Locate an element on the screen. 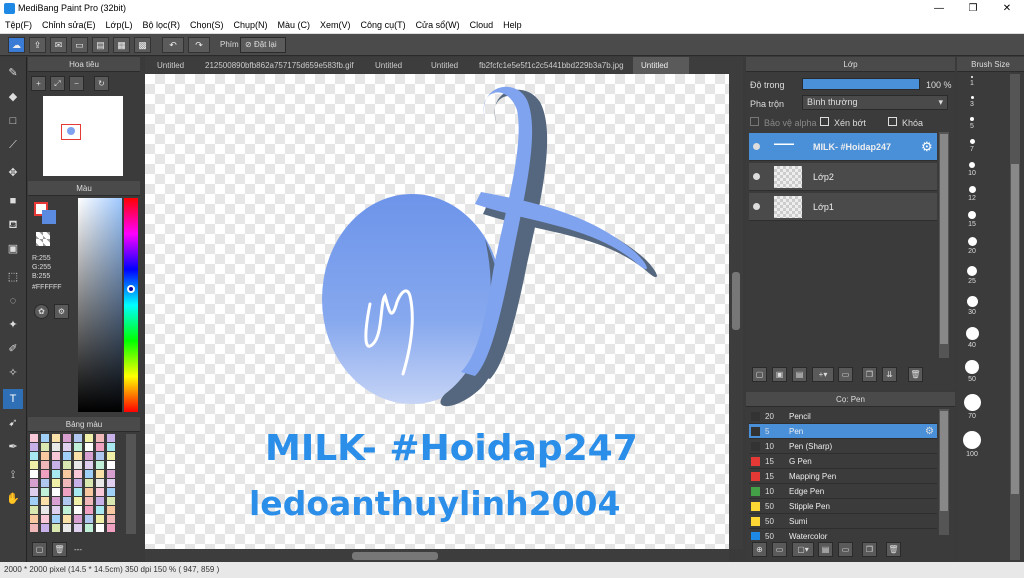  opacity-slider is located at coordinates (861, 84).